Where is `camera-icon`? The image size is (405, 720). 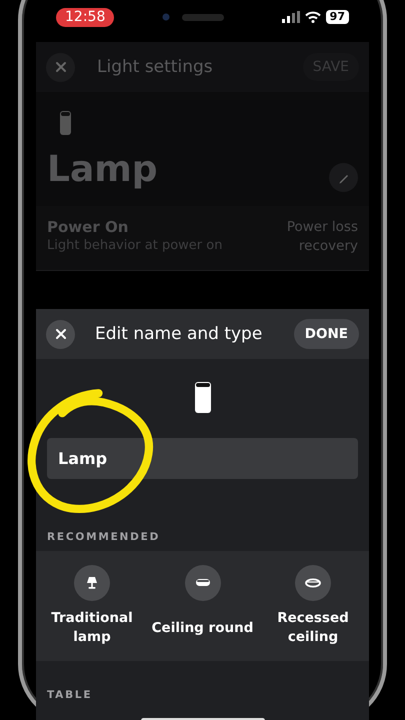
camera-icon is located at coordinates (166, 17).